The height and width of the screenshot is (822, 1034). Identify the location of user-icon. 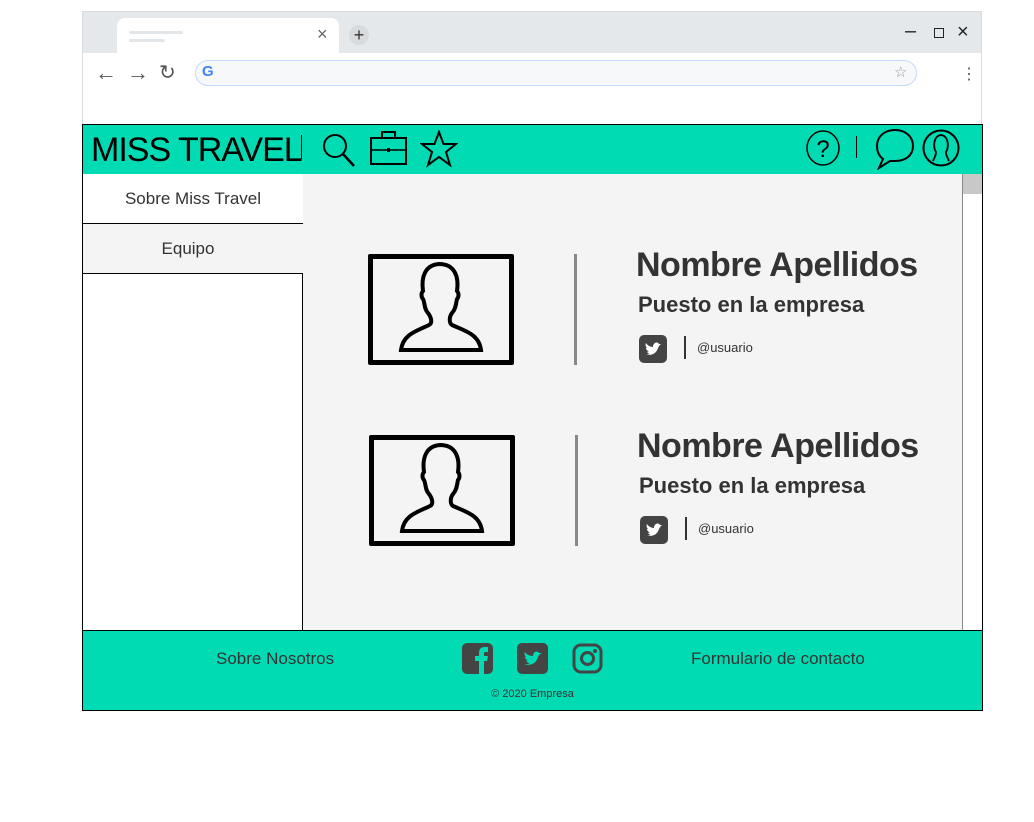
(941, 148).